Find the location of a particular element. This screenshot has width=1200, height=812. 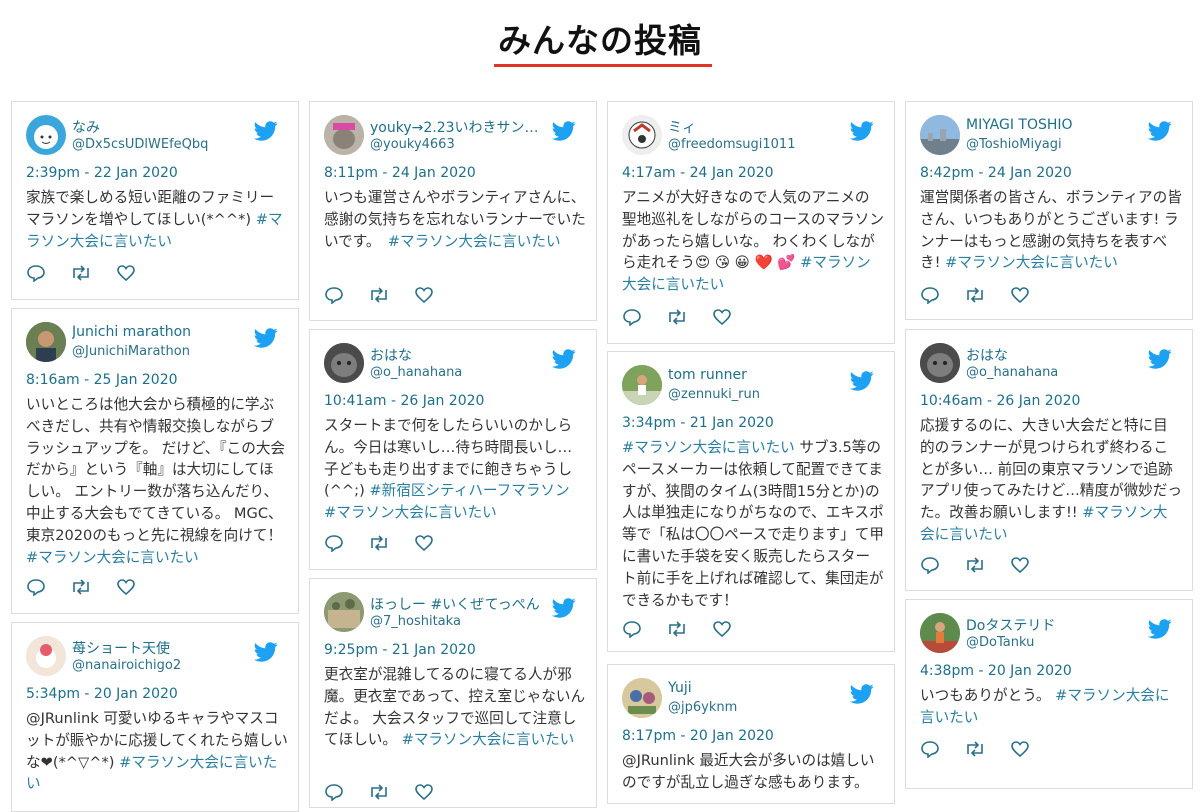

user-handle: @freedomsugi1011 is located at coordinates (731, 144).